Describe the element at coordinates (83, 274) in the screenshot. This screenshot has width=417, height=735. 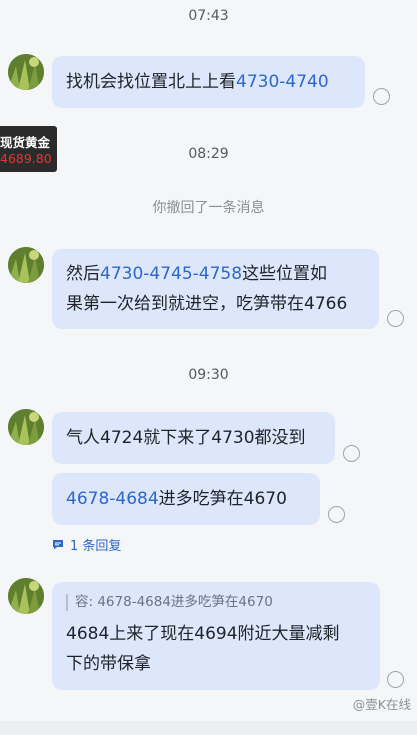
I see `message-text: 然后` at that location.